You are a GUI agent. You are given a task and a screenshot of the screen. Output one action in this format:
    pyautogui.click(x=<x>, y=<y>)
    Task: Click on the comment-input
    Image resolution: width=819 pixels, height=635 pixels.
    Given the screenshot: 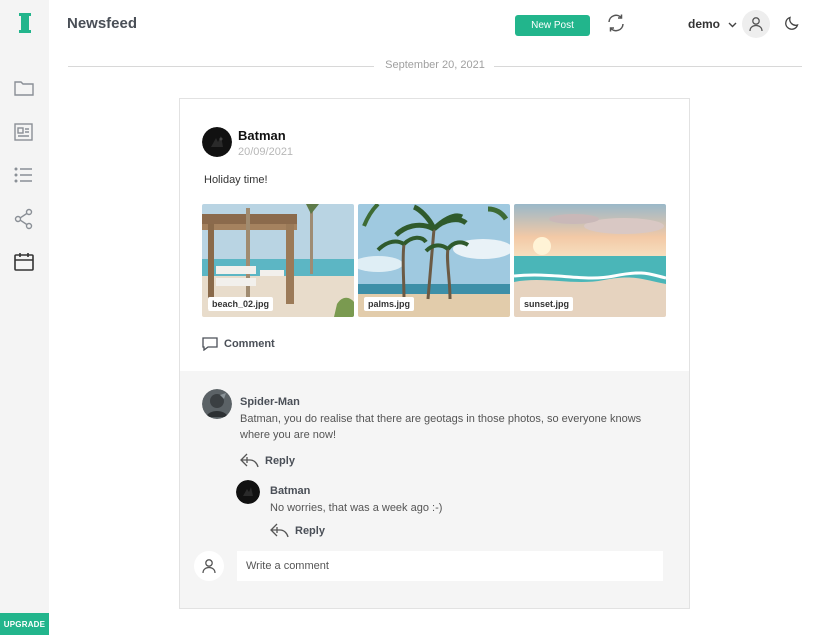 What is the action you would take?
    pyautogui.click(x=450, y=566)
    